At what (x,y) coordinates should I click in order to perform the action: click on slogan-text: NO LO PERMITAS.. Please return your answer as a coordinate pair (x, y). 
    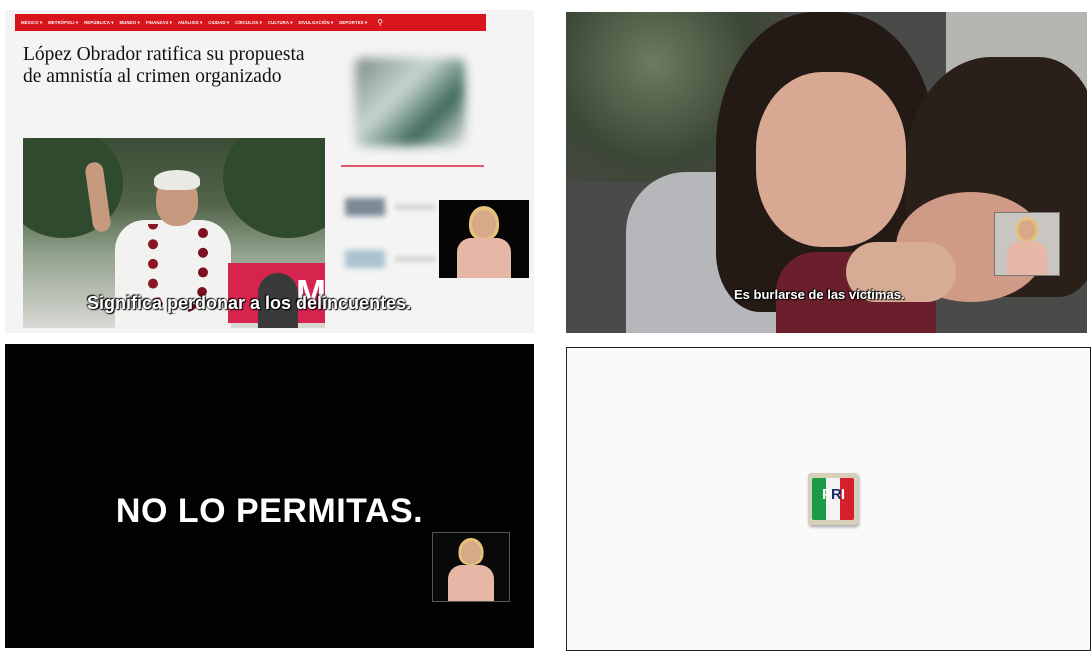
    Looking at the image, I should click on (269, 511).